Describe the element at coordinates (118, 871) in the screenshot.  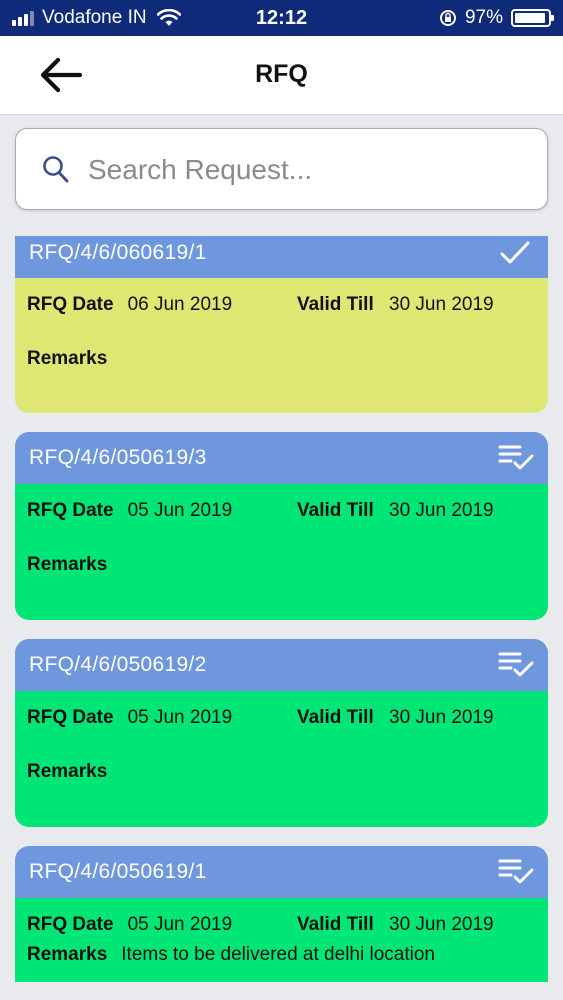
I see `rfq-number: RFQ/4/6/050619/1` at that location.